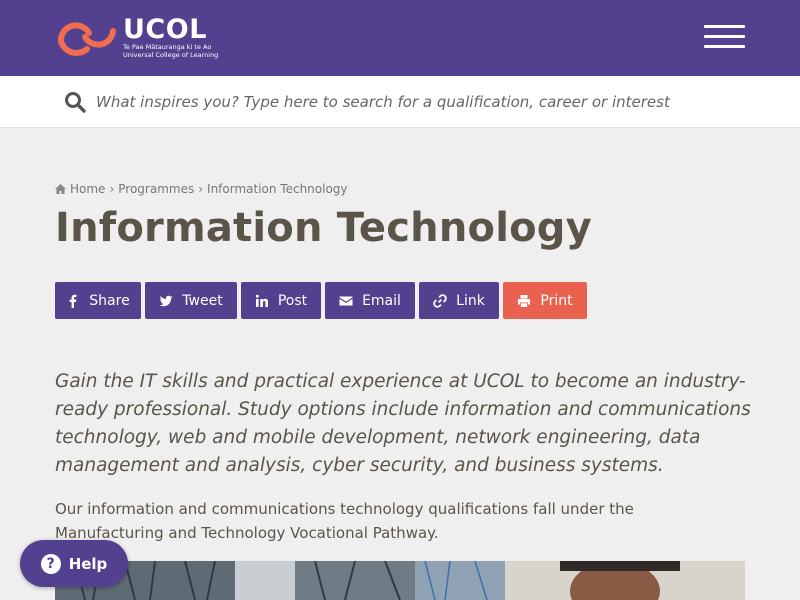 This screenshot has height=600, width=800. I want to click on share-link-label: Link, so click(470, 300).